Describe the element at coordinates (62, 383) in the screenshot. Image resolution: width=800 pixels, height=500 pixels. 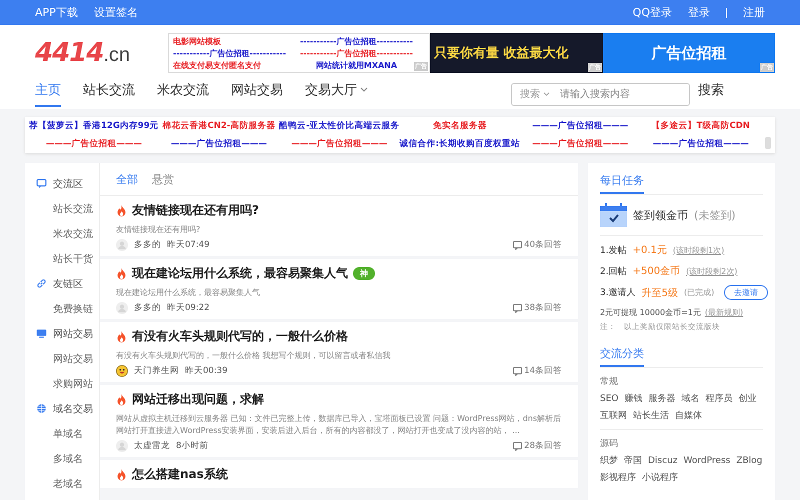
I see `sidebar-item: 求购网站` at that location.